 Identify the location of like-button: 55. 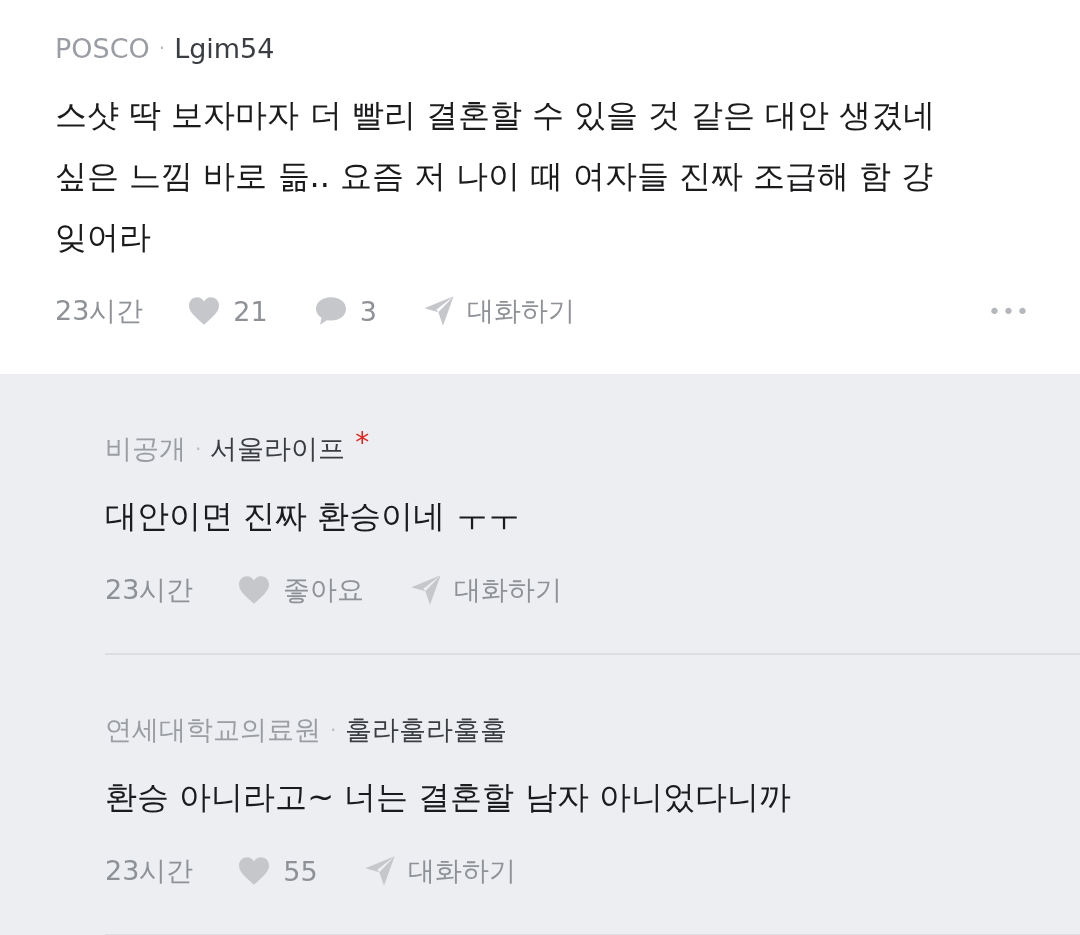
(277, 871).